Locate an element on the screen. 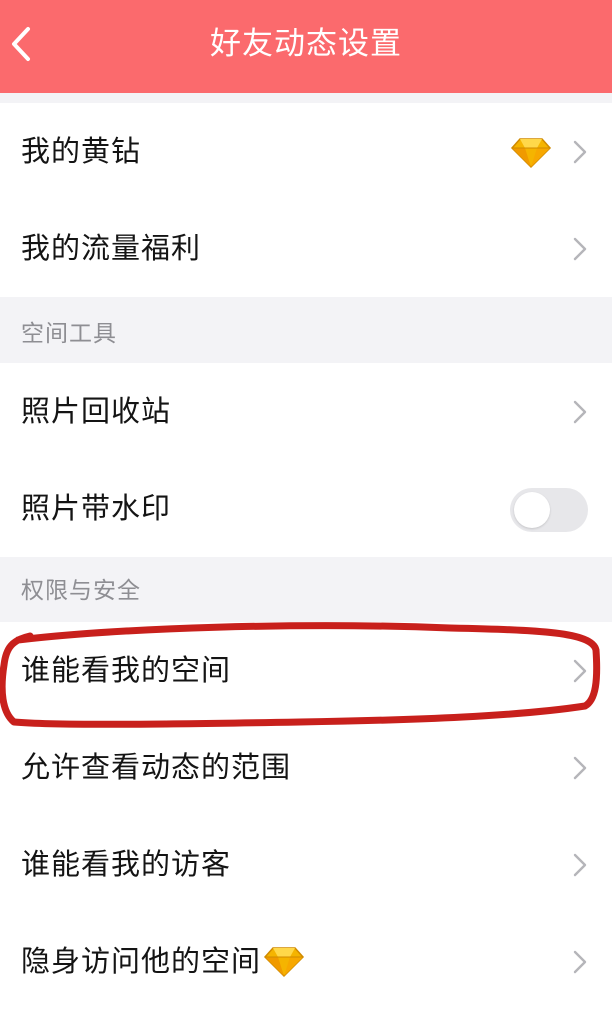 The height and width of the screenshot is (1034, 612). row-who-can-see-my-visitors: 谁能看我的访客 is located at coordinates (306, 864).